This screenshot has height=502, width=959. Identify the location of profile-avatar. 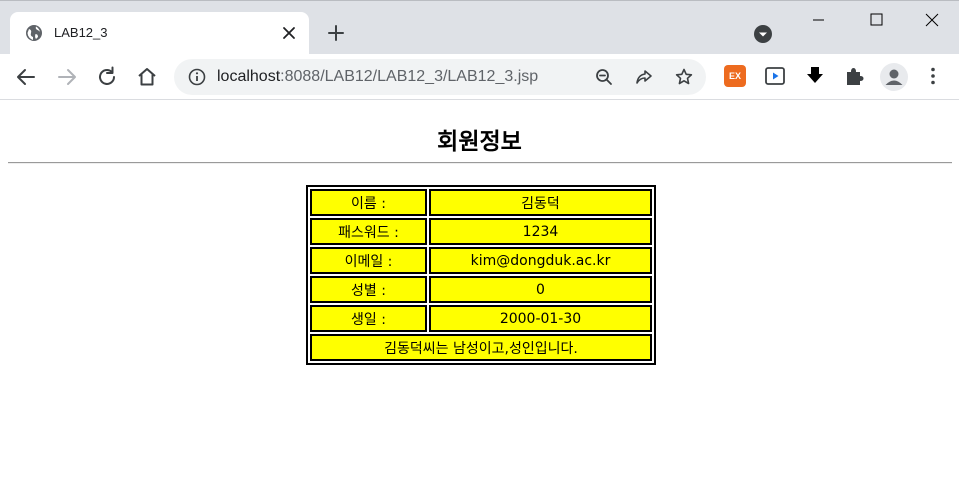
(894, 77).